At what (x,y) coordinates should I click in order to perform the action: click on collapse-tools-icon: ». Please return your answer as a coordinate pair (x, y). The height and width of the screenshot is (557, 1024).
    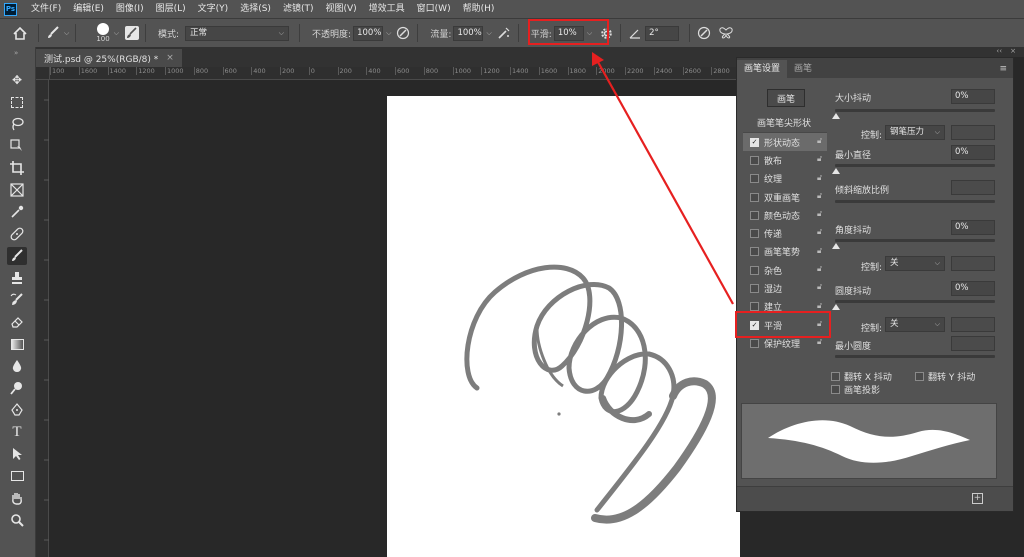
    Looking at the image, I should click on (16, 53).